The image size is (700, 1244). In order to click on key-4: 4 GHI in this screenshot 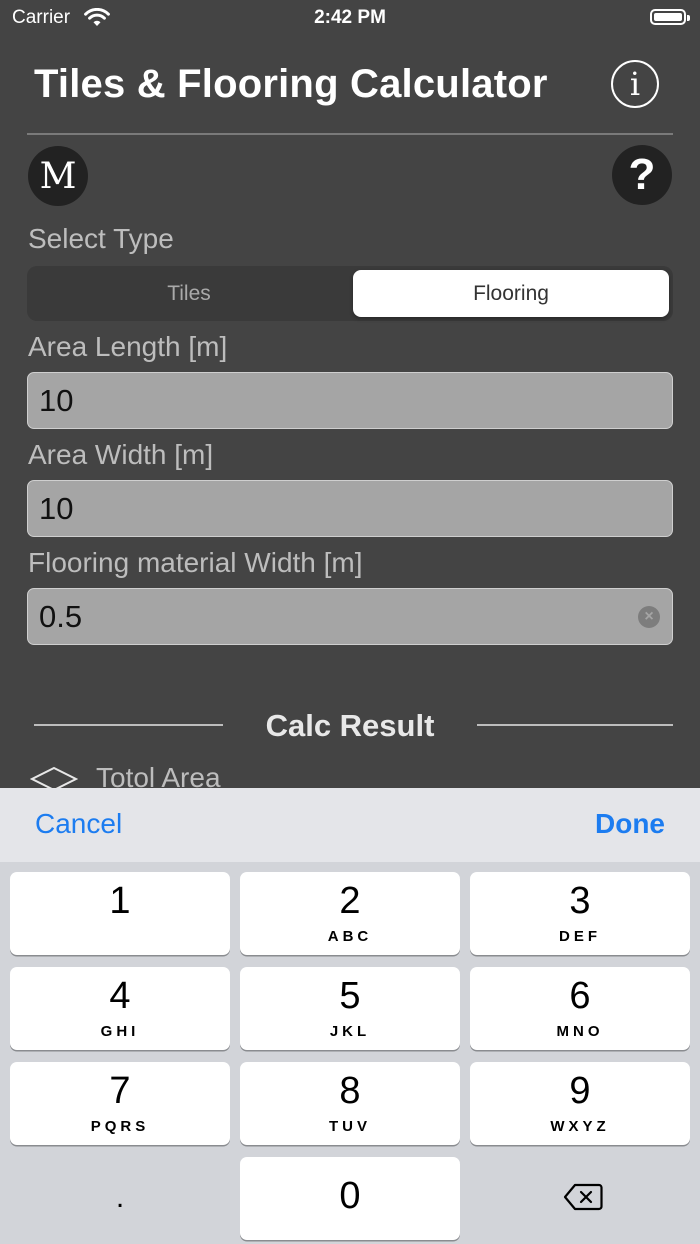, I will do `click(120, 1008)`.